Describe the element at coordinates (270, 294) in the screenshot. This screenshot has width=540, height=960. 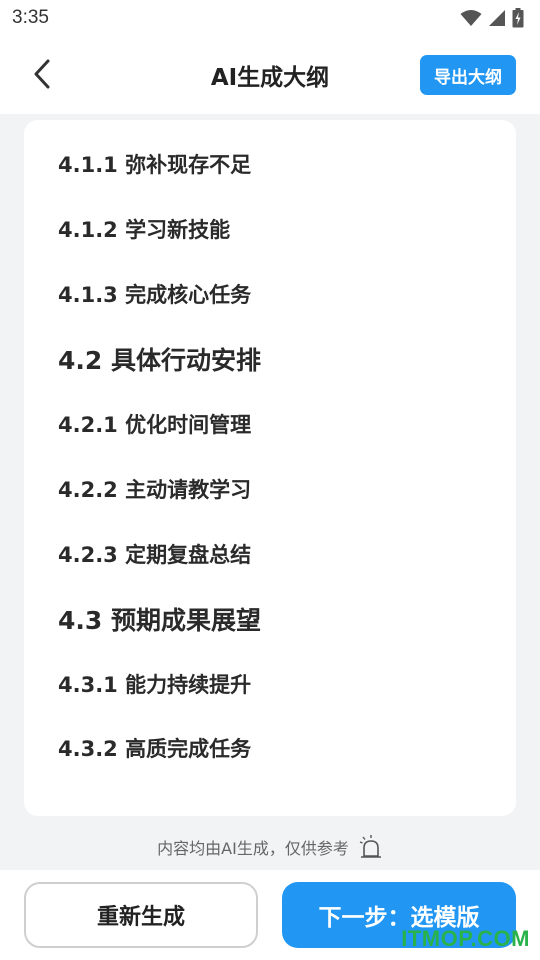
I see `outline-item: 4.1.3 完成核心任务` at that location.